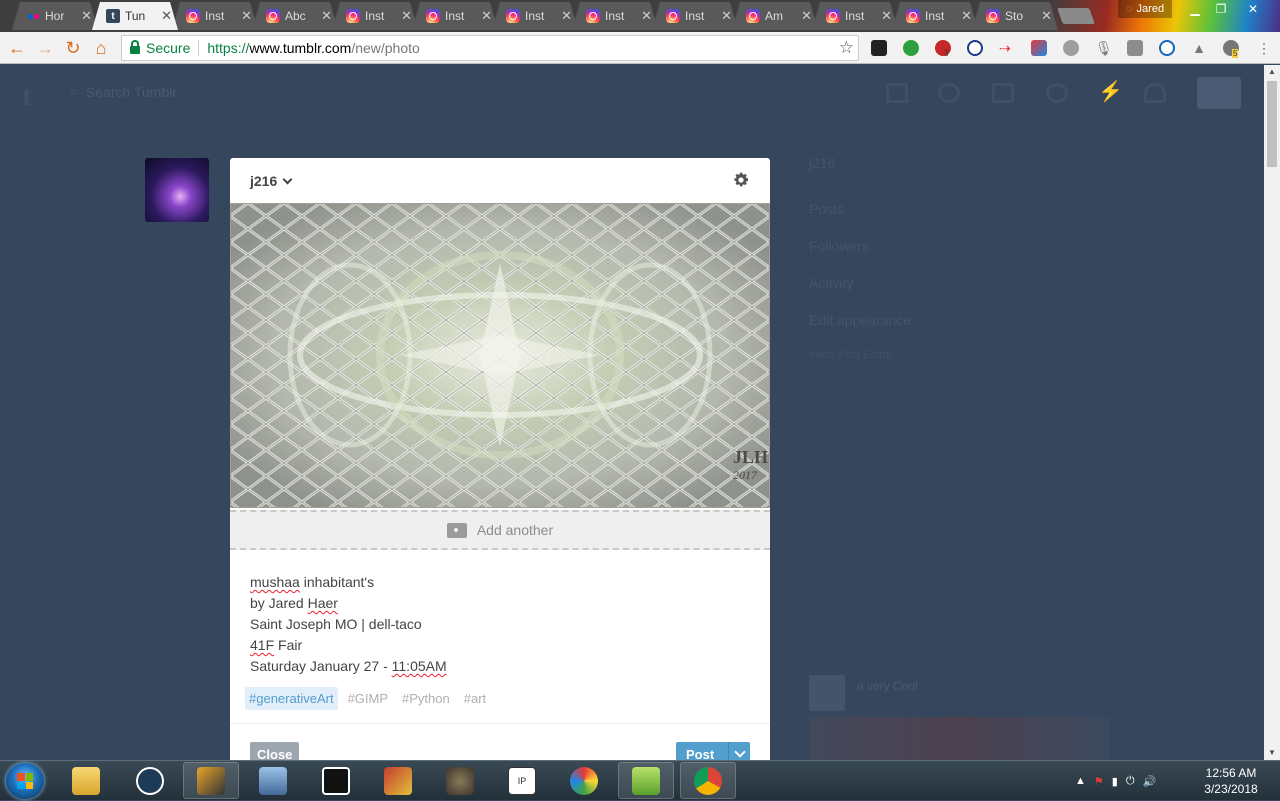 This screenshot has height=801, width=1280. What do you see at coordinates (1231, 49) in the screenshot?
I see `extension-multi-icon: 5` at bounding box center [1231, 49].